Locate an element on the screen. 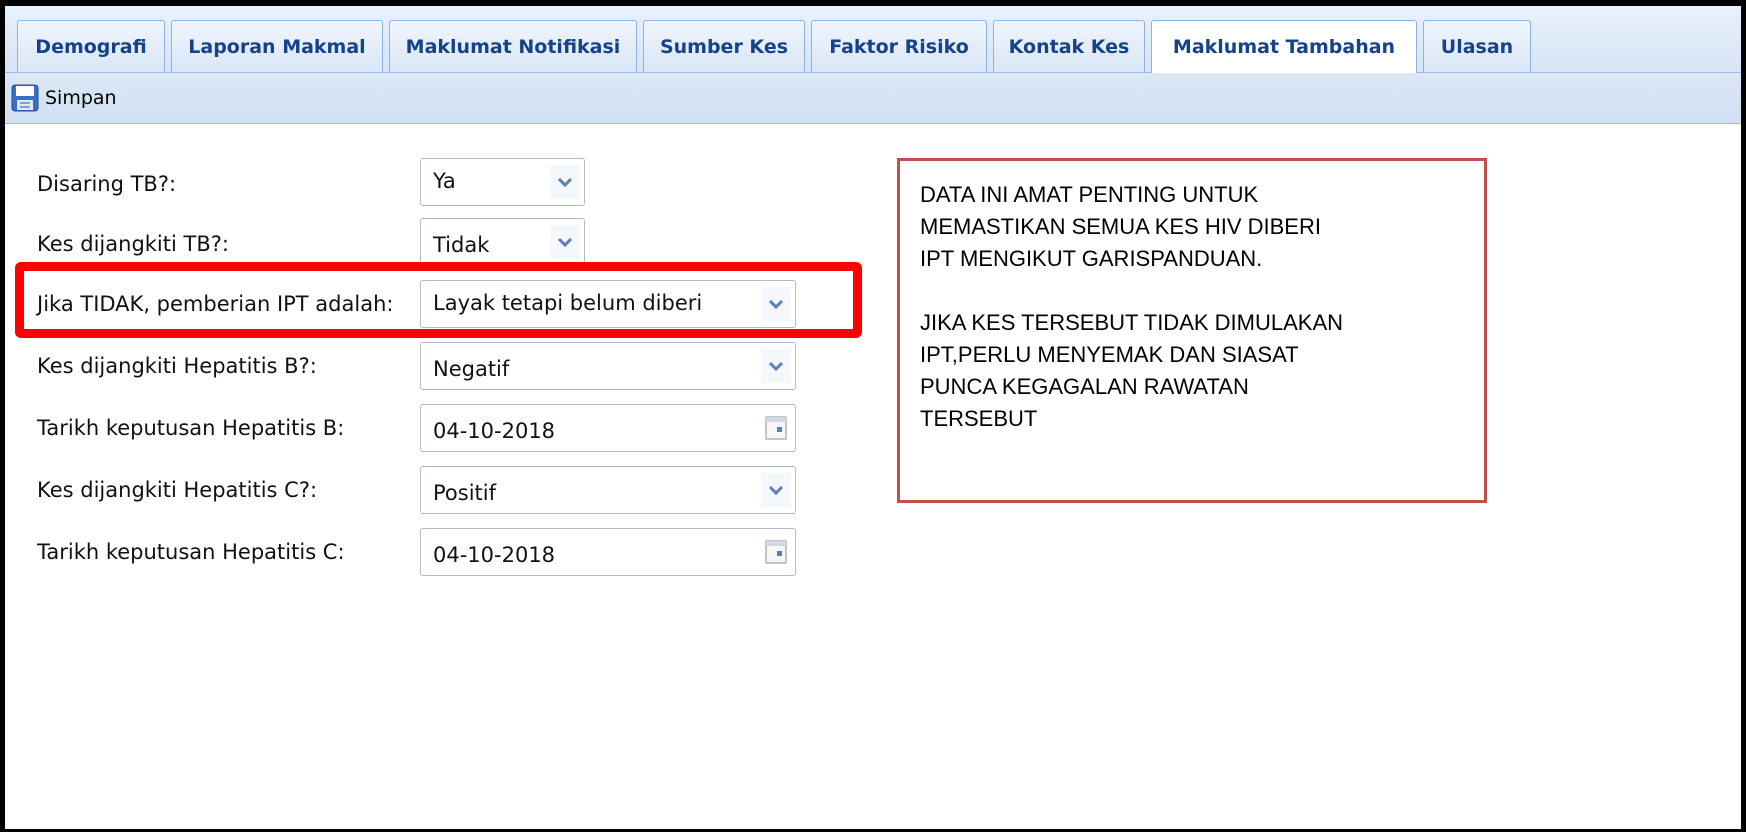 Image resolution: width=1746 pixels, height=832 pixels. tab-label: Demografi is located at coordinates (91, 46).